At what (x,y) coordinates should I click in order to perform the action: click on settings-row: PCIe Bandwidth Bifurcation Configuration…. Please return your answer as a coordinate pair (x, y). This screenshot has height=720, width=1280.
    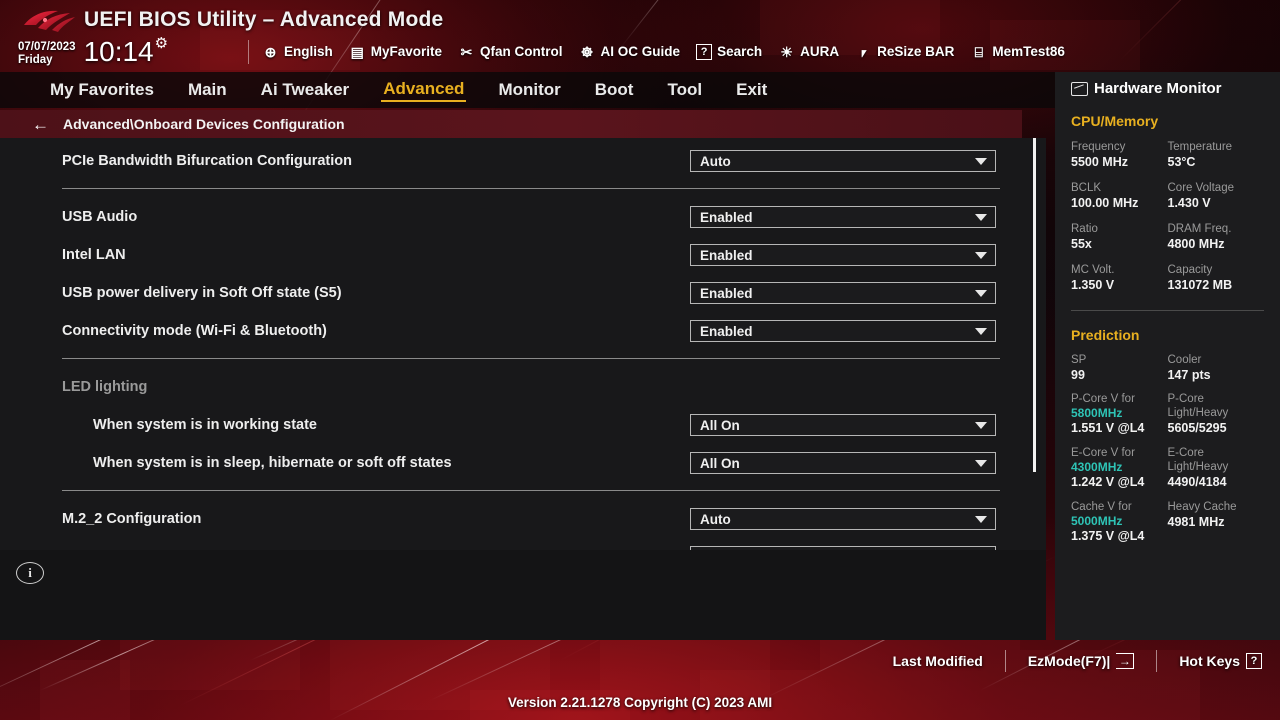
    Looking at the image, I should click on (500, 161).